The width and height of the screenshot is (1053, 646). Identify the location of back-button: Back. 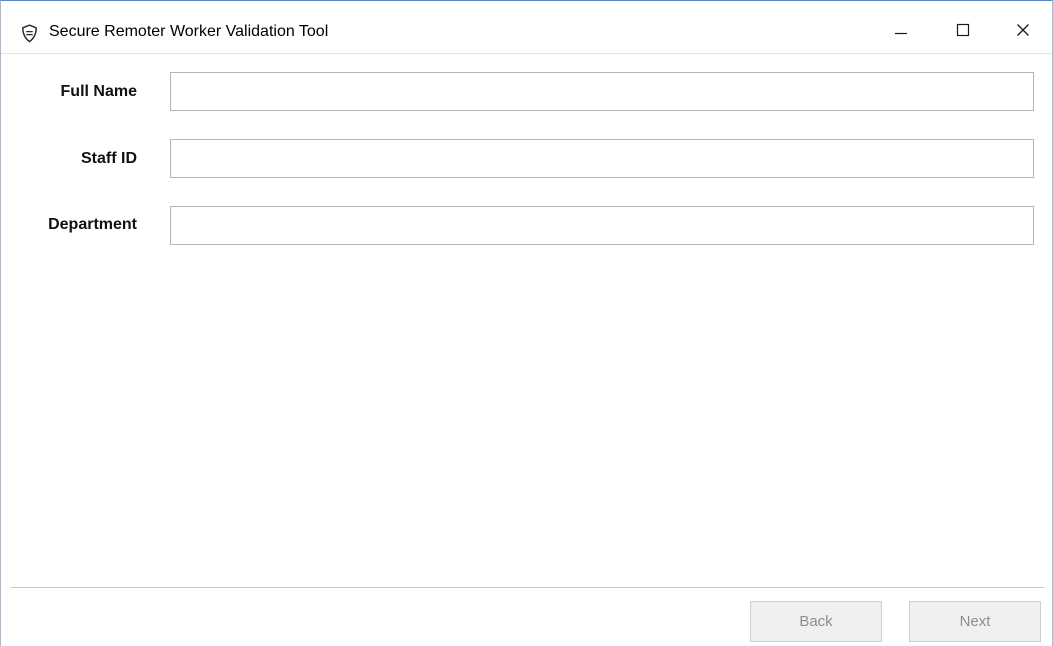
(816, 621).